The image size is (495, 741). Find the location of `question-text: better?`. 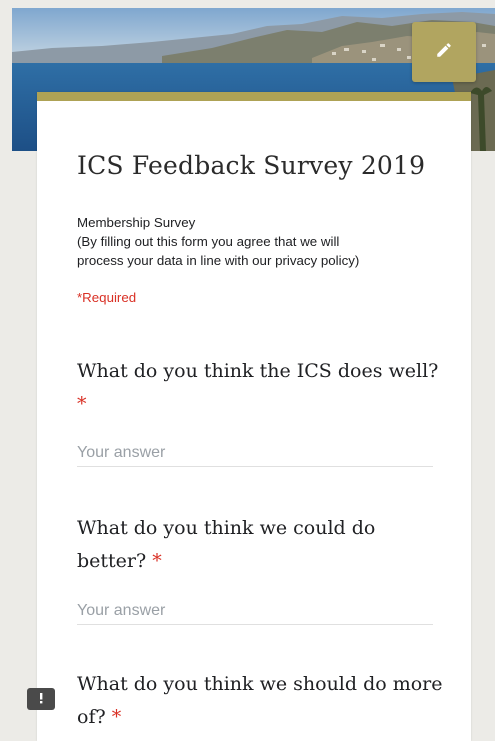

question-text: better? is located at coordinates (112, 561).